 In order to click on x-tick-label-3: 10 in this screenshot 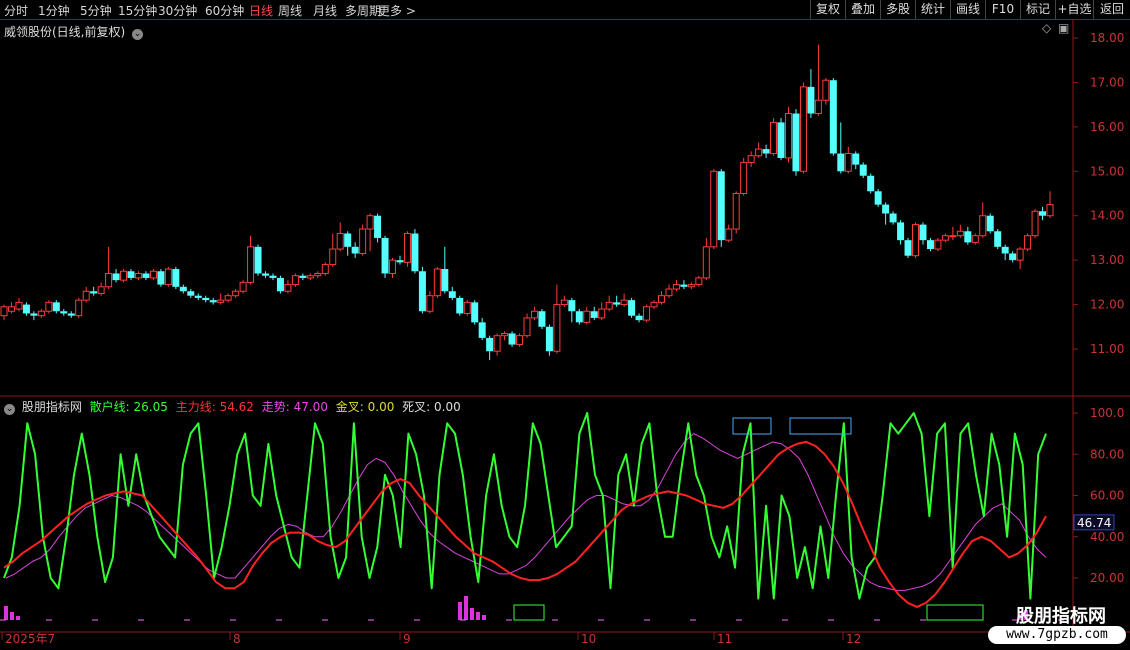, I will do `click(588, 639)`.